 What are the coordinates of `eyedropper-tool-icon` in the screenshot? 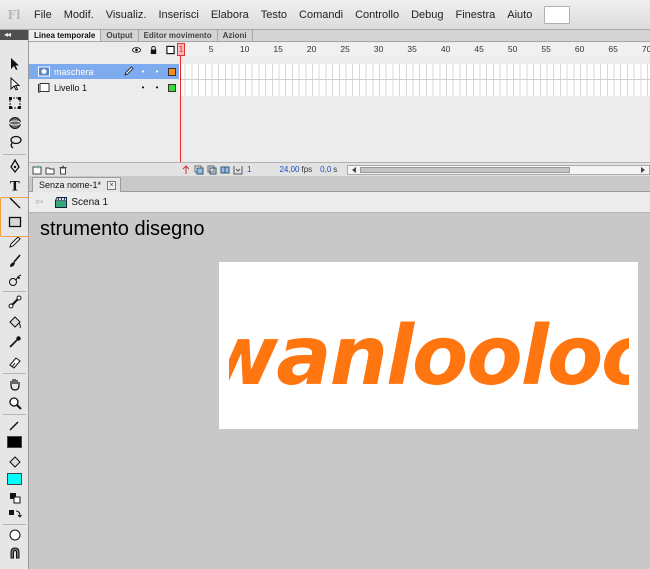 It's located at (14, 342).